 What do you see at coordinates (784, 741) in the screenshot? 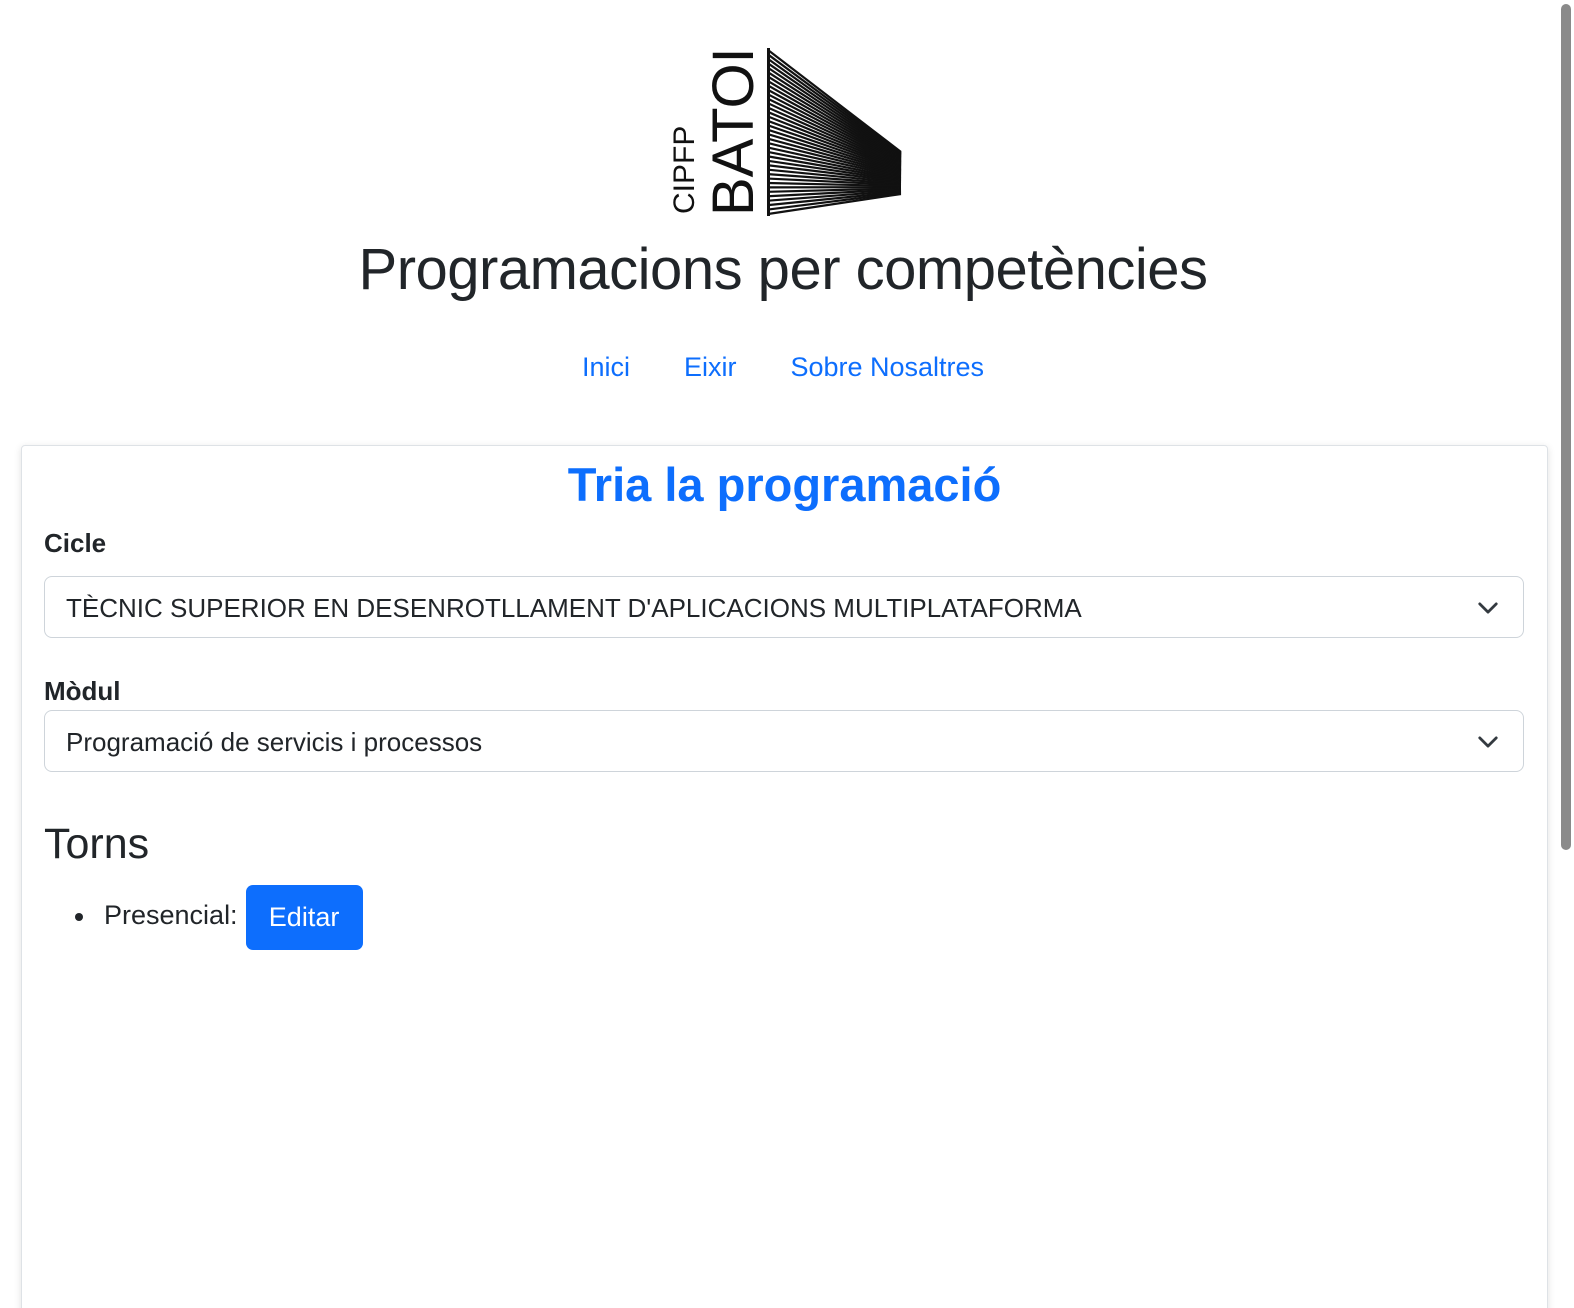
I see `modul-select: Programació de servicis i processos` at bounding box center [784, 741].